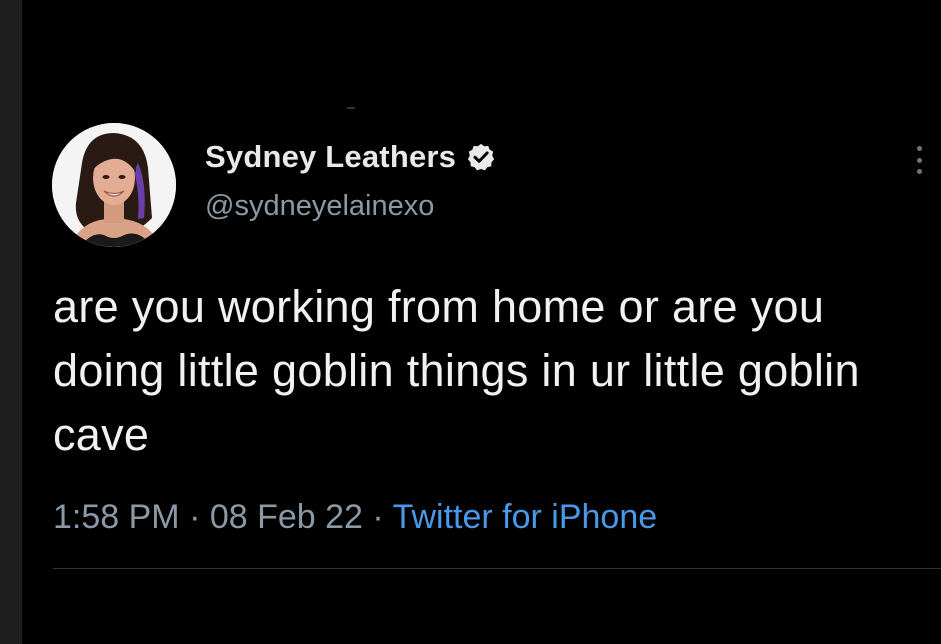  Describe the element at coordinates (497, 568) in the screenshot. I see `divider` at that location.